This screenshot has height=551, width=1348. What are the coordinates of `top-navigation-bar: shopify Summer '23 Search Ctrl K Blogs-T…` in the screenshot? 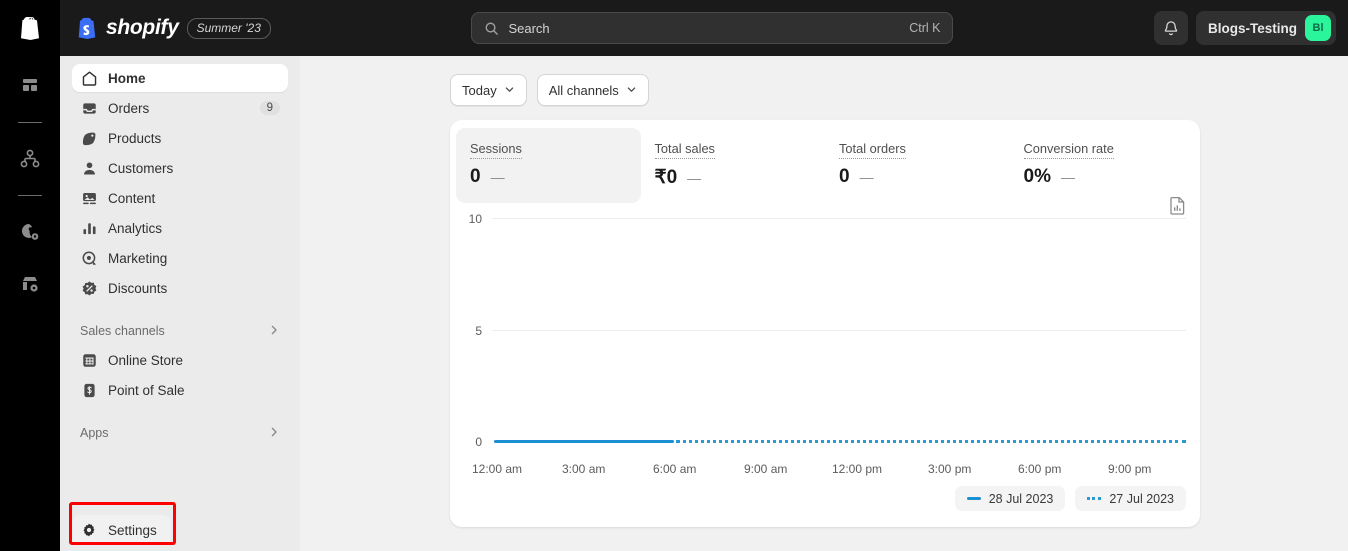 It's located at (704, 28).